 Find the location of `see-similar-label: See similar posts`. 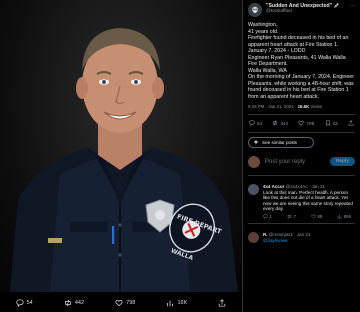

see-similar-label: See similar posts is located at coordinates (279, 142).